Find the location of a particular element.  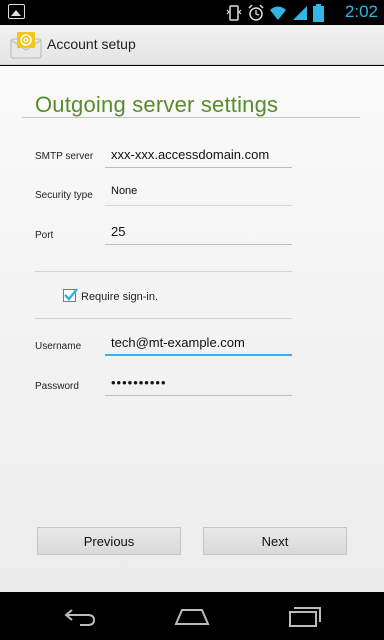

signal-icon is located at coordinates (300, 13).